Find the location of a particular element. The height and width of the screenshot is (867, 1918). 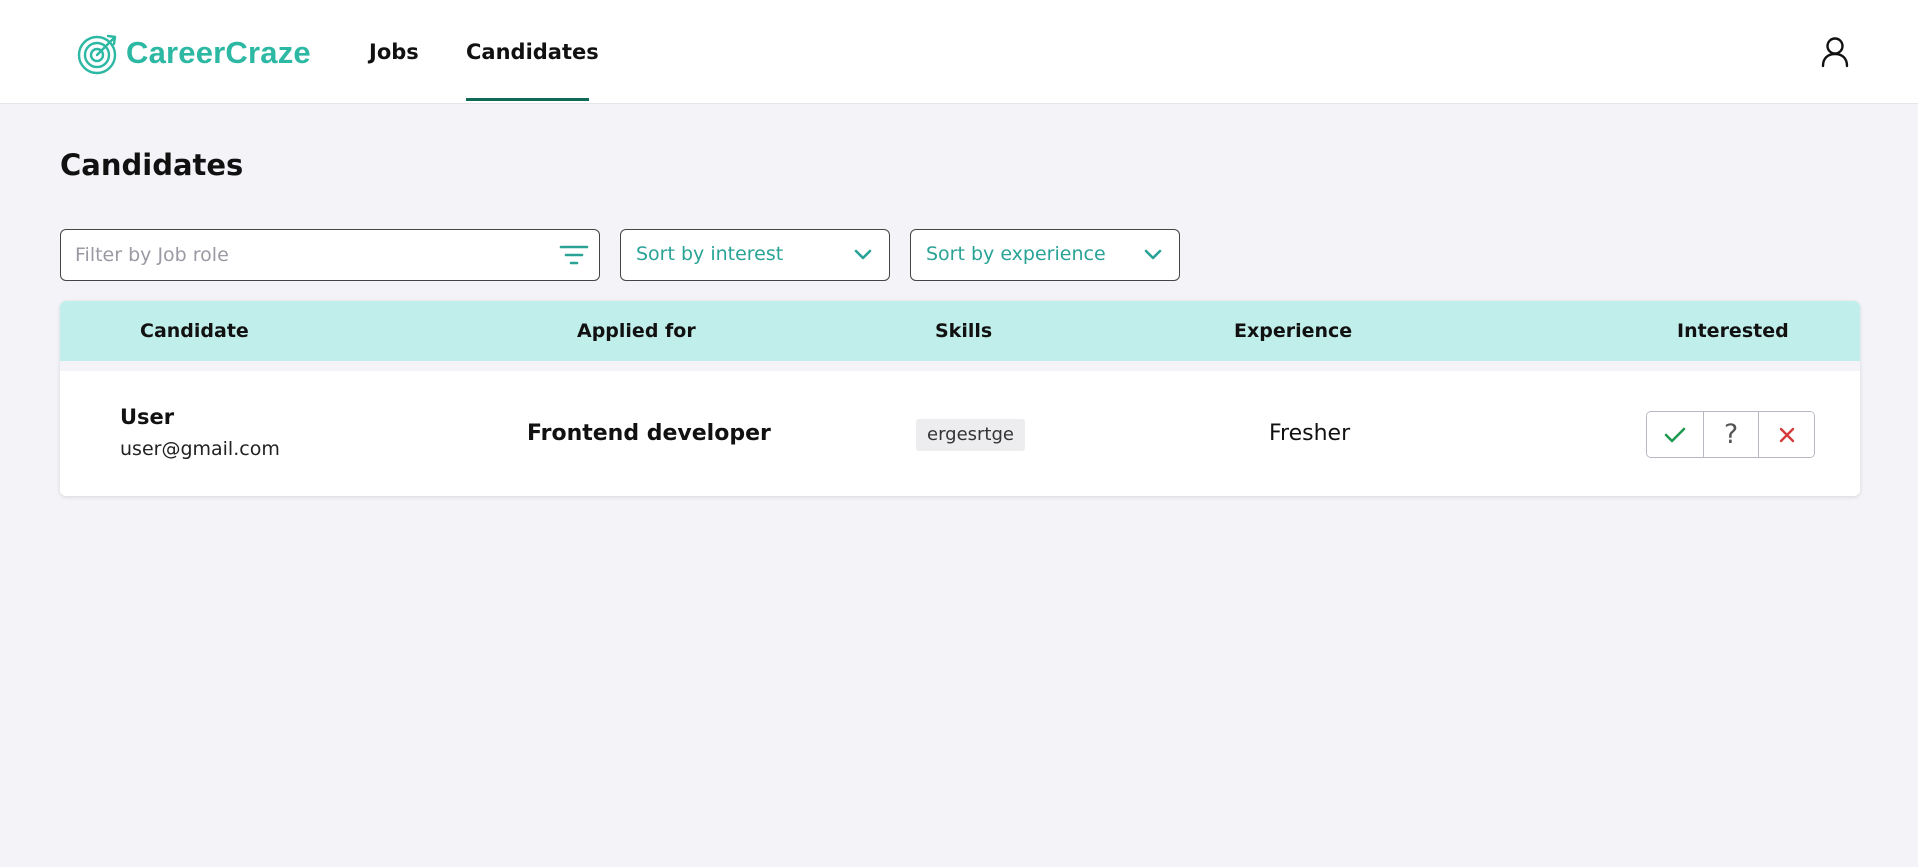

column-header-candidate: Candidate is located at coordinates (194, 331).